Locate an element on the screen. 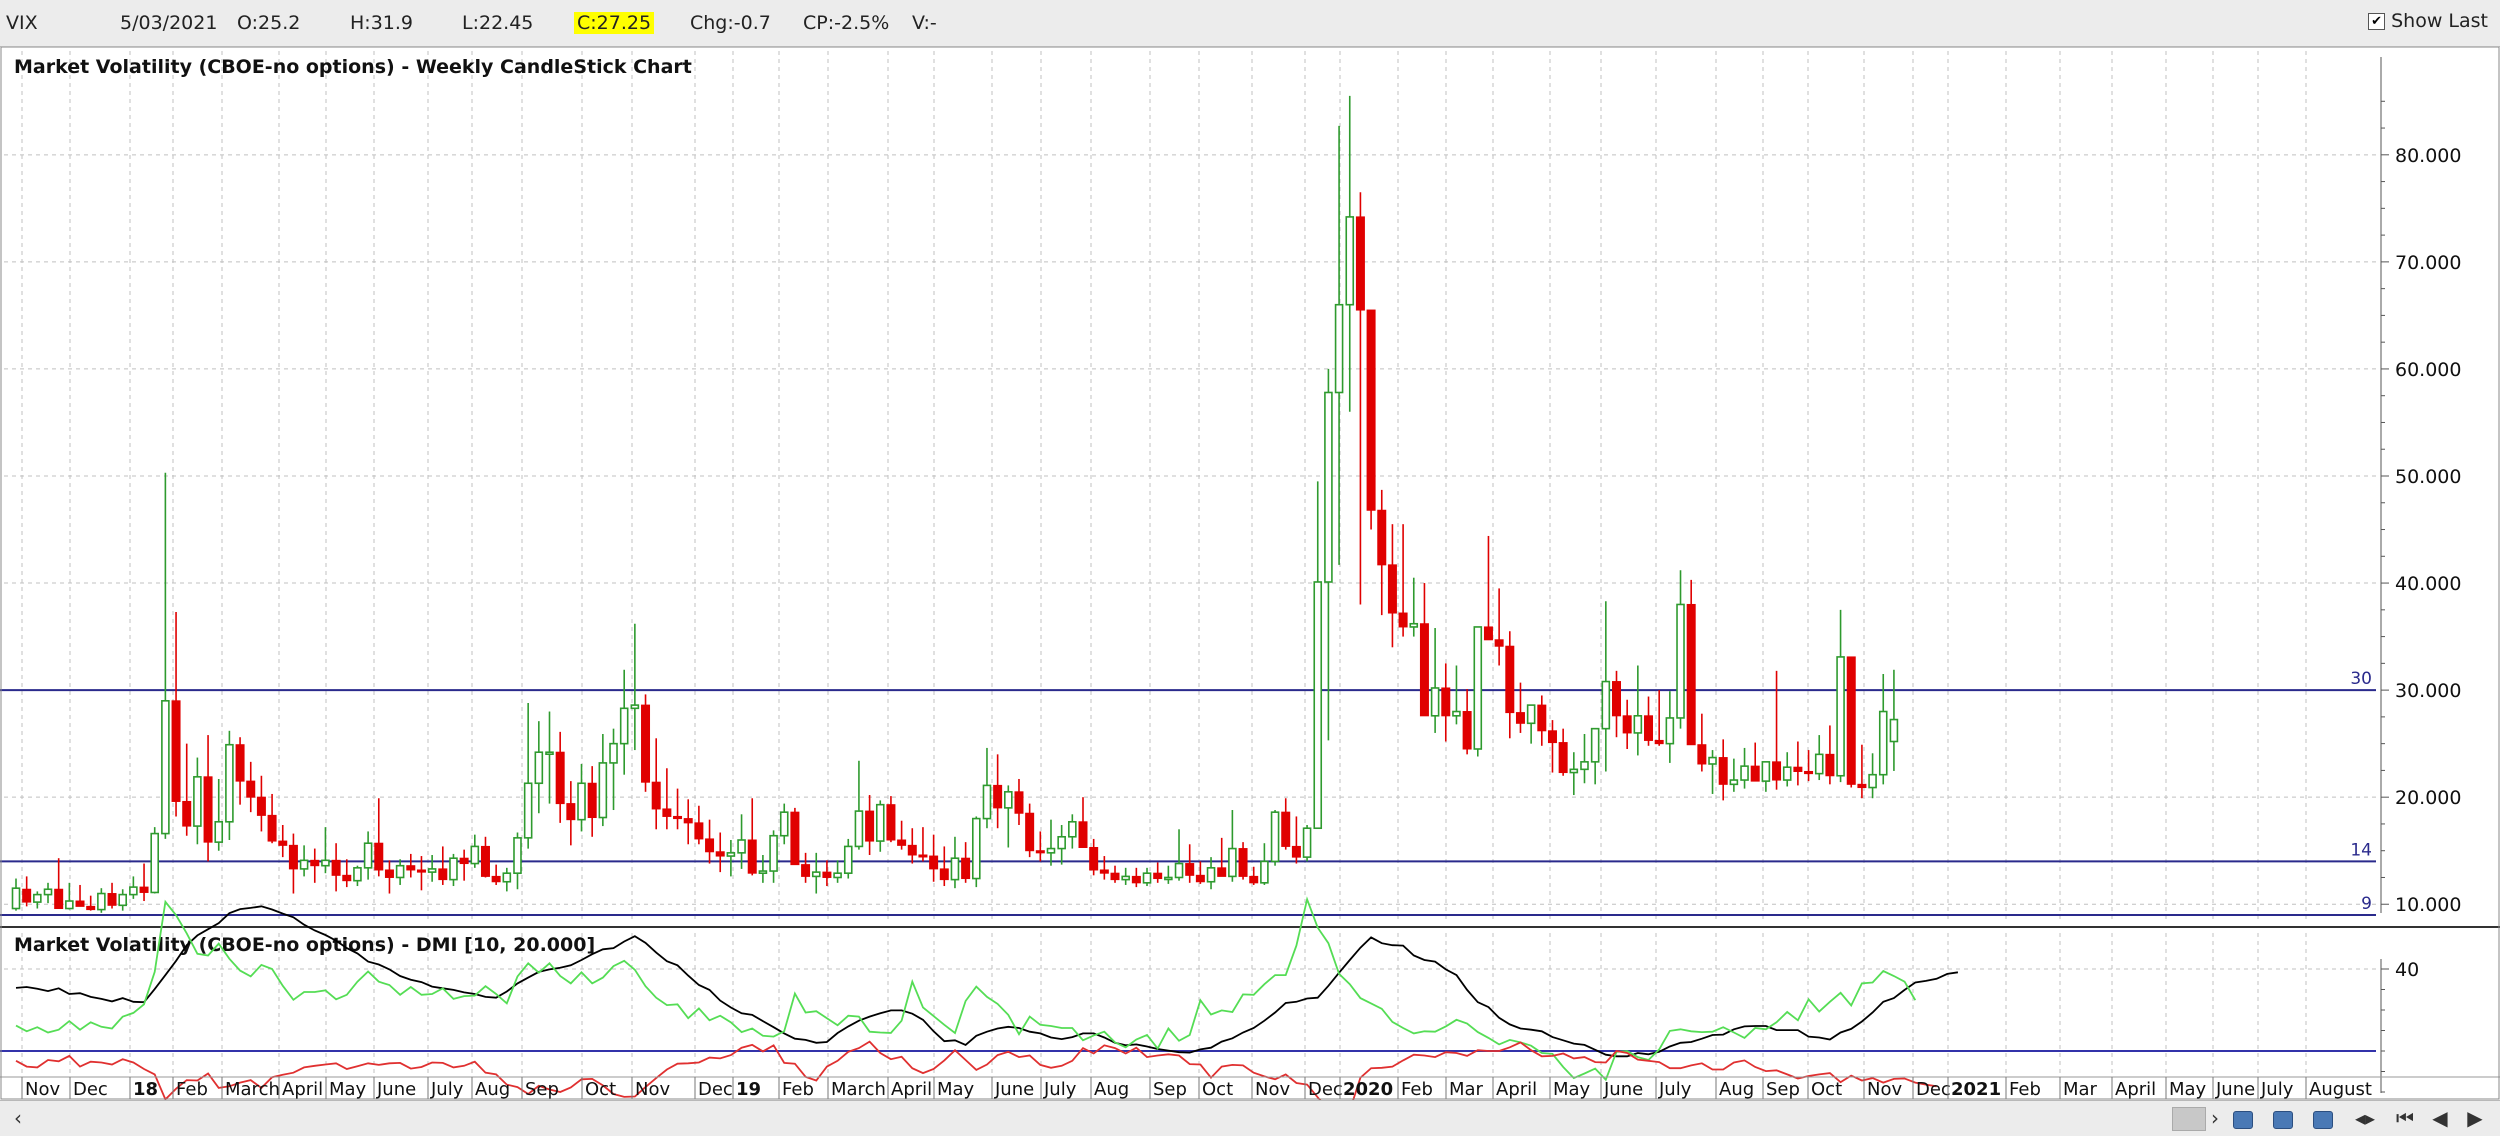 Image resolution: width=2500 pixels, height=1136 pixels. x-axis-label: June is located at coordinates (1623, 1089).